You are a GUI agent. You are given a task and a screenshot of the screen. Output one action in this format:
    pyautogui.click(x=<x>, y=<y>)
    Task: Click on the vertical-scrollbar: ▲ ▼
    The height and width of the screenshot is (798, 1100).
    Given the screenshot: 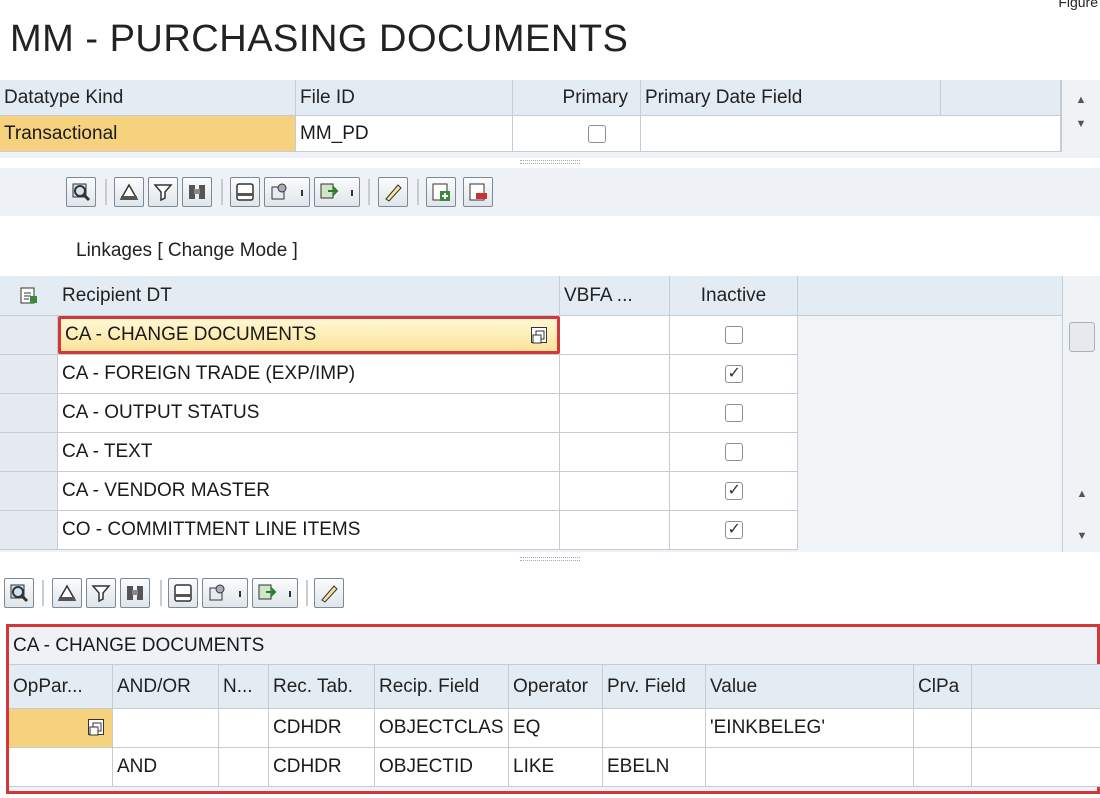 What is the action you would take?
    pyautogui.click(x=1080, y=116)
    